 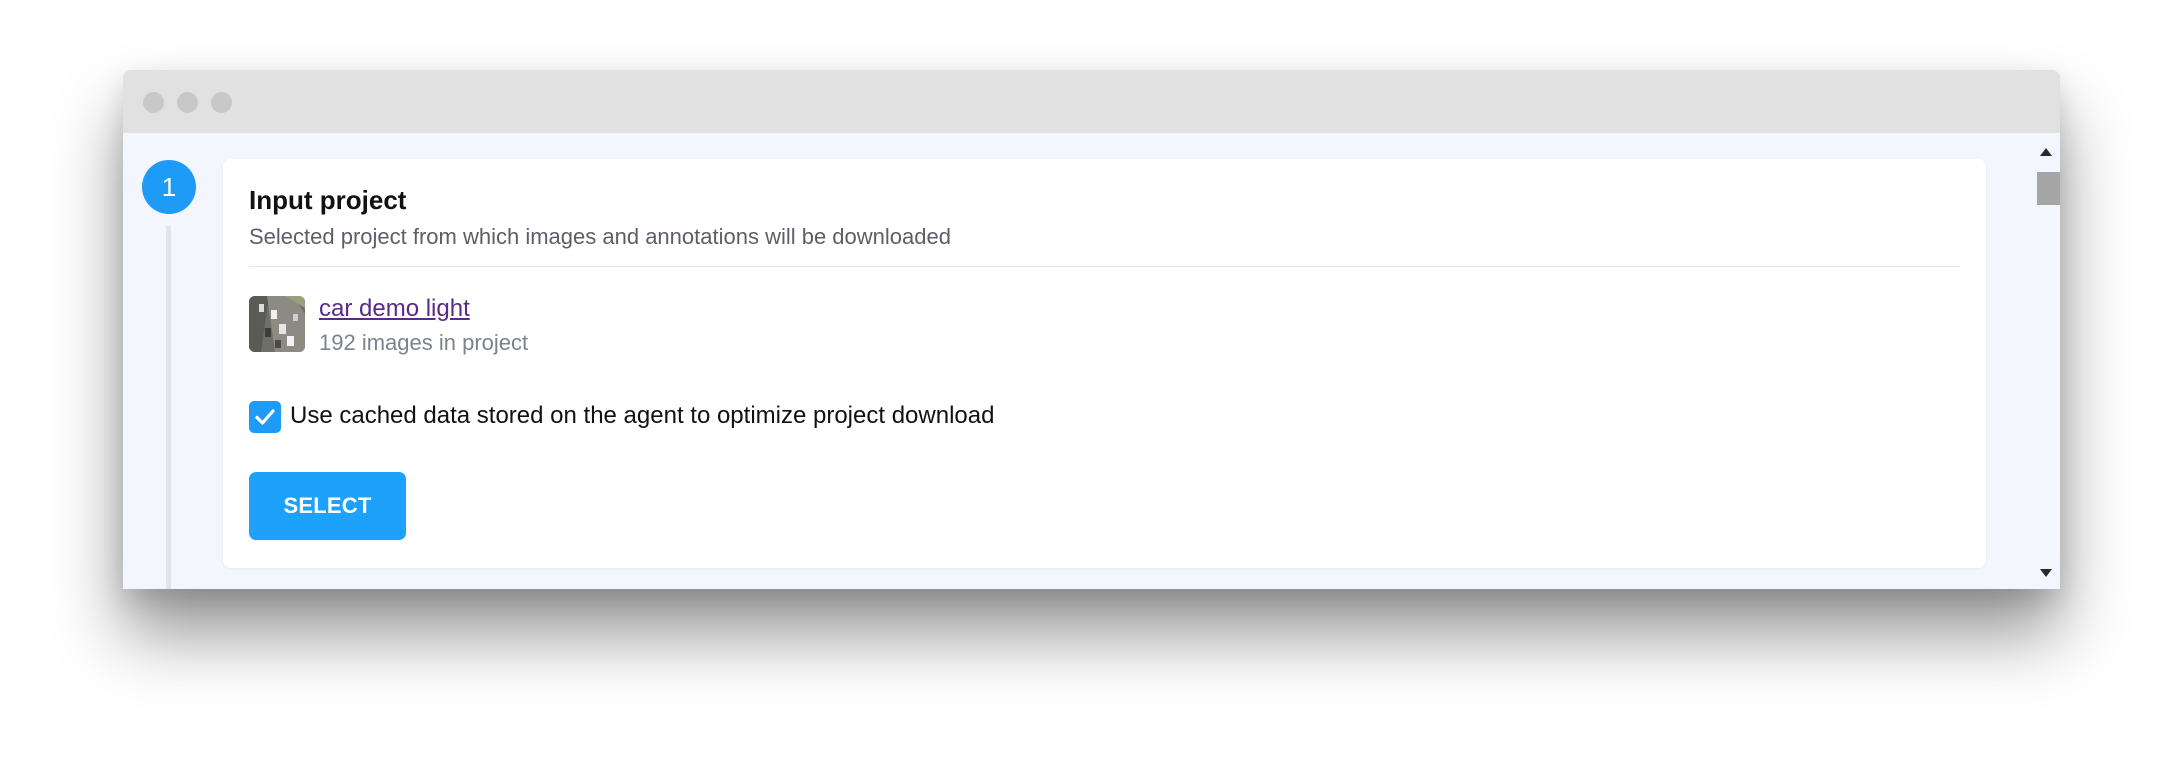 I want to click on scrollbar-thumb, so click(x=2048, y=188).